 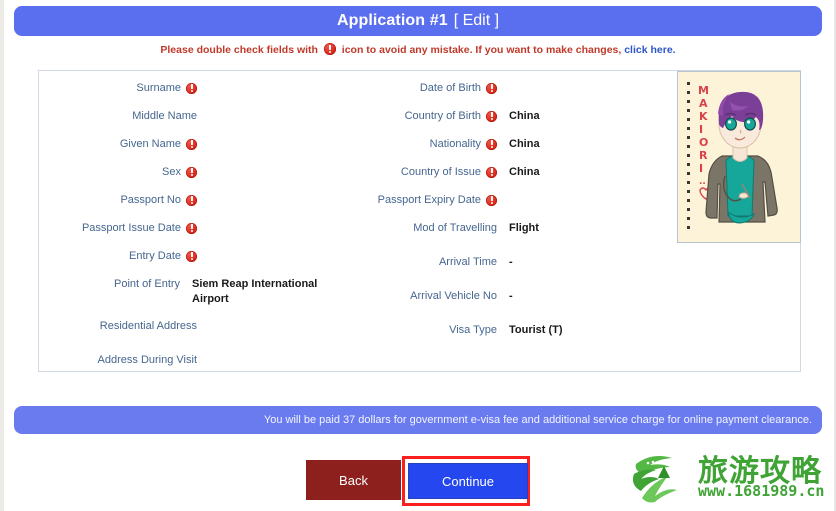 What do you see at coordinates (455, 144) in the screenshot?
I see `detail-label: Nationality` at bounding box center [455, 144].